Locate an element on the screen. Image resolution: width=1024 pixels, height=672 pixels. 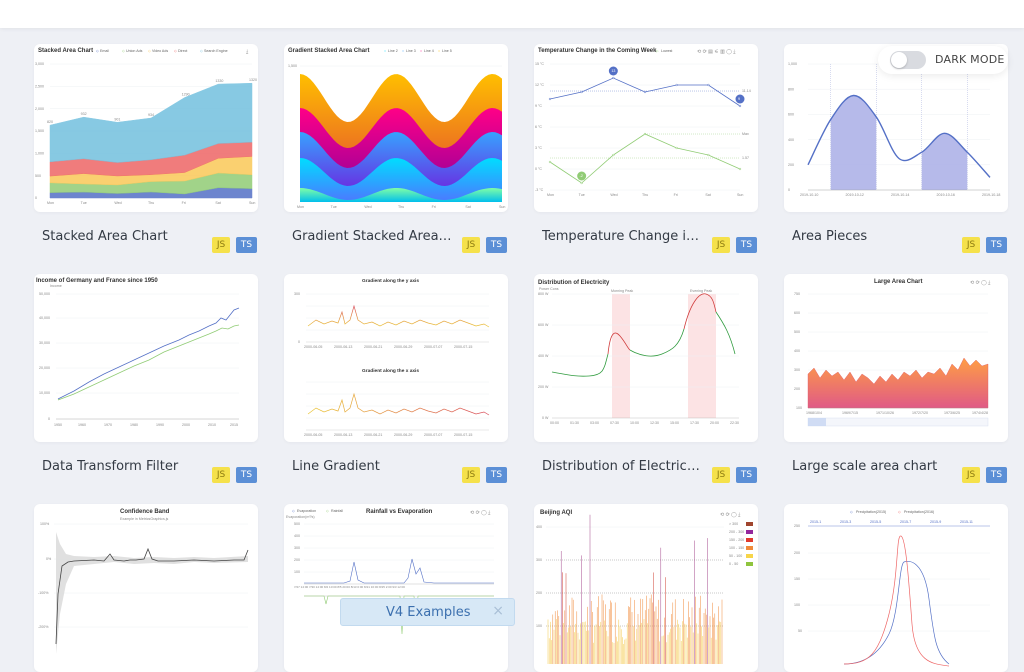
y-tick-label: 600 is located at coordinates (791, 115).